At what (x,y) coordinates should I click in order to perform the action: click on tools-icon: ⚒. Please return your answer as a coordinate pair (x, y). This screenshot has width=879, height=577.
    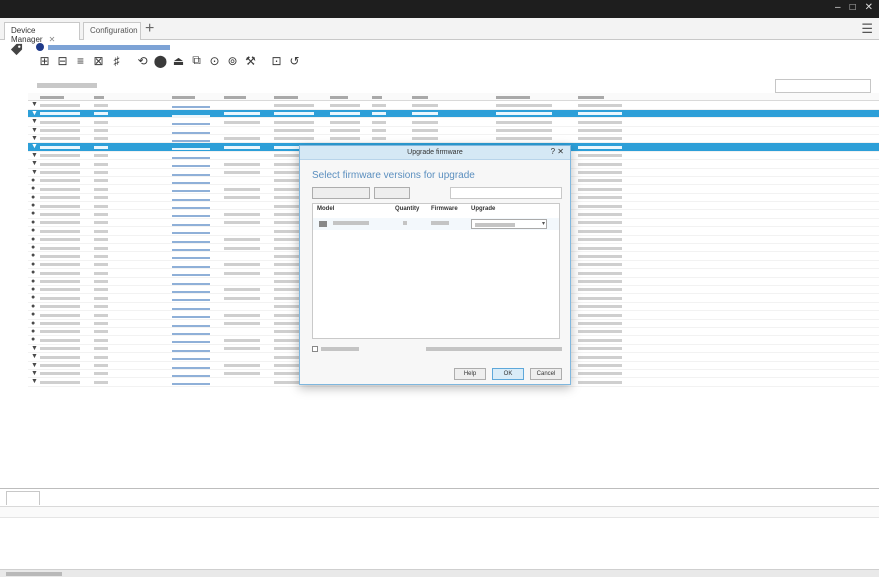
    Looking at the image, I should click on (250, 60).